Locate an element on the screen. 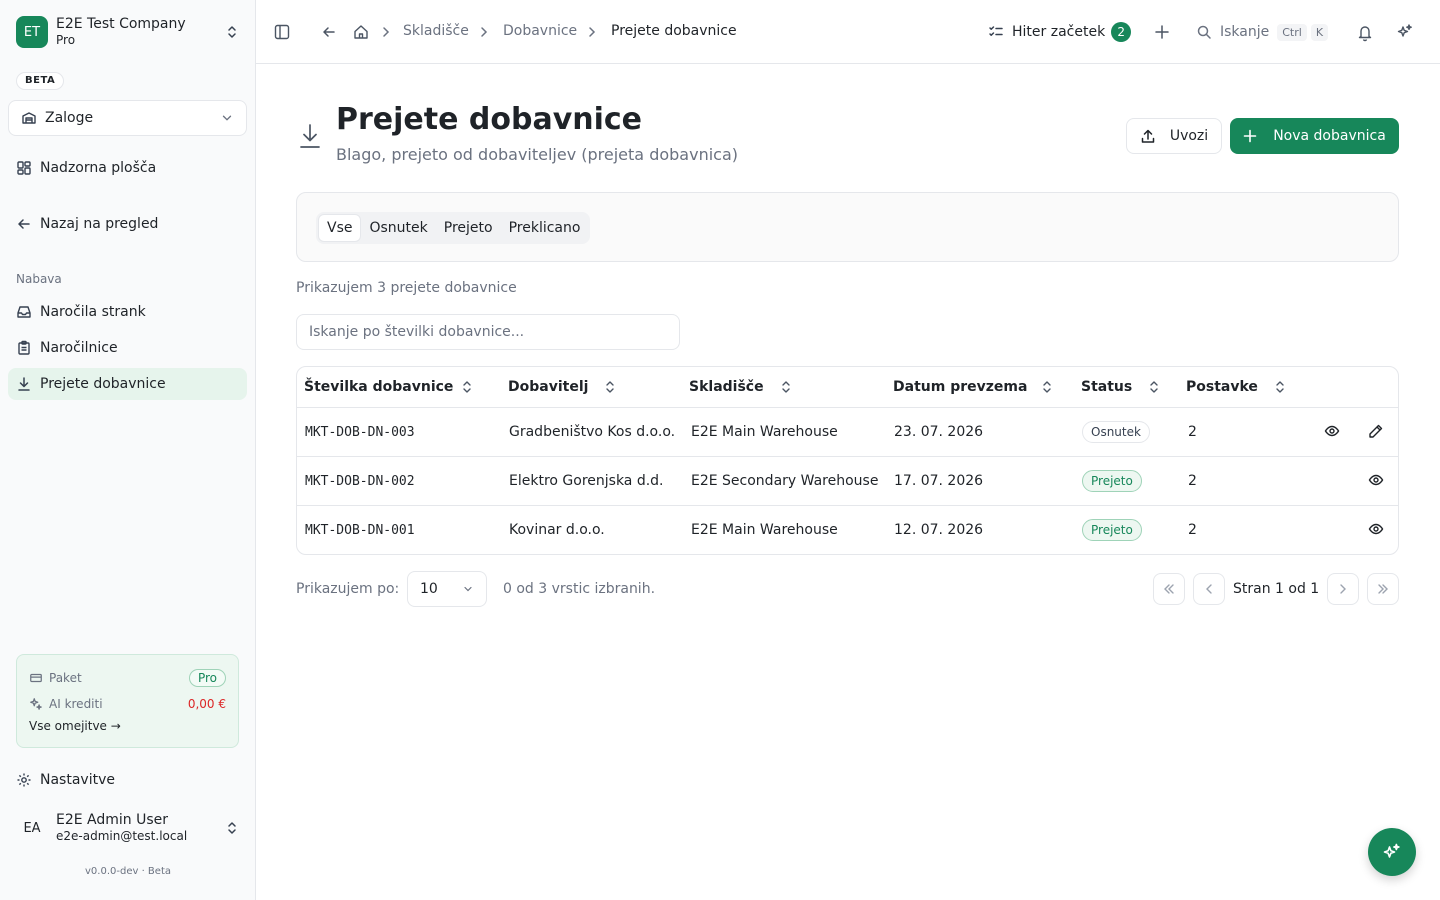 Image resolution: width=1440 pixels, height=900 pixels. status-badge: Prejeto is located at coordinates (1112, 530).